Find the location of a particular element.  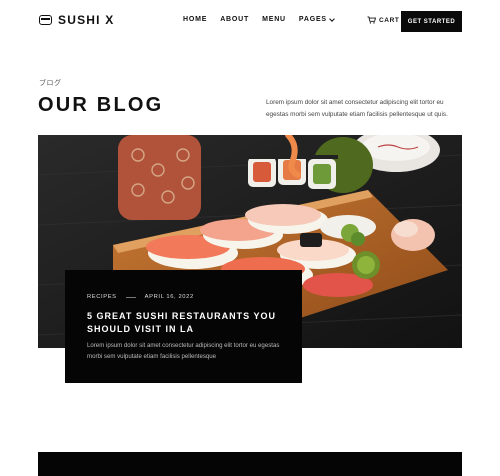

meta-divider is located at coordinates (130, 297).